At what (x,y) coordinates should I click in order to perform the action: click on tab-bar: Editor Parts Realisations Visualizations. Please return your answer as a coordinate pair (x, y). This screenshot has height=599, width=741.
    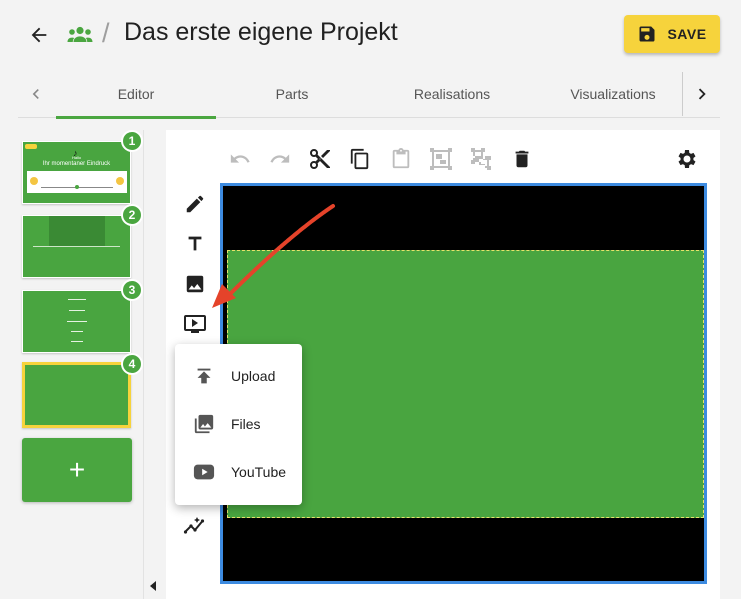
    Looking at the image, I should click on (369, 94).